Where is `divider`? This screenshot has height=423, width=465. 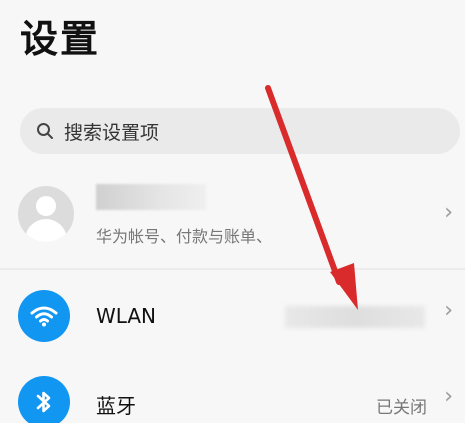
divider is located at coordinates (232, 269).